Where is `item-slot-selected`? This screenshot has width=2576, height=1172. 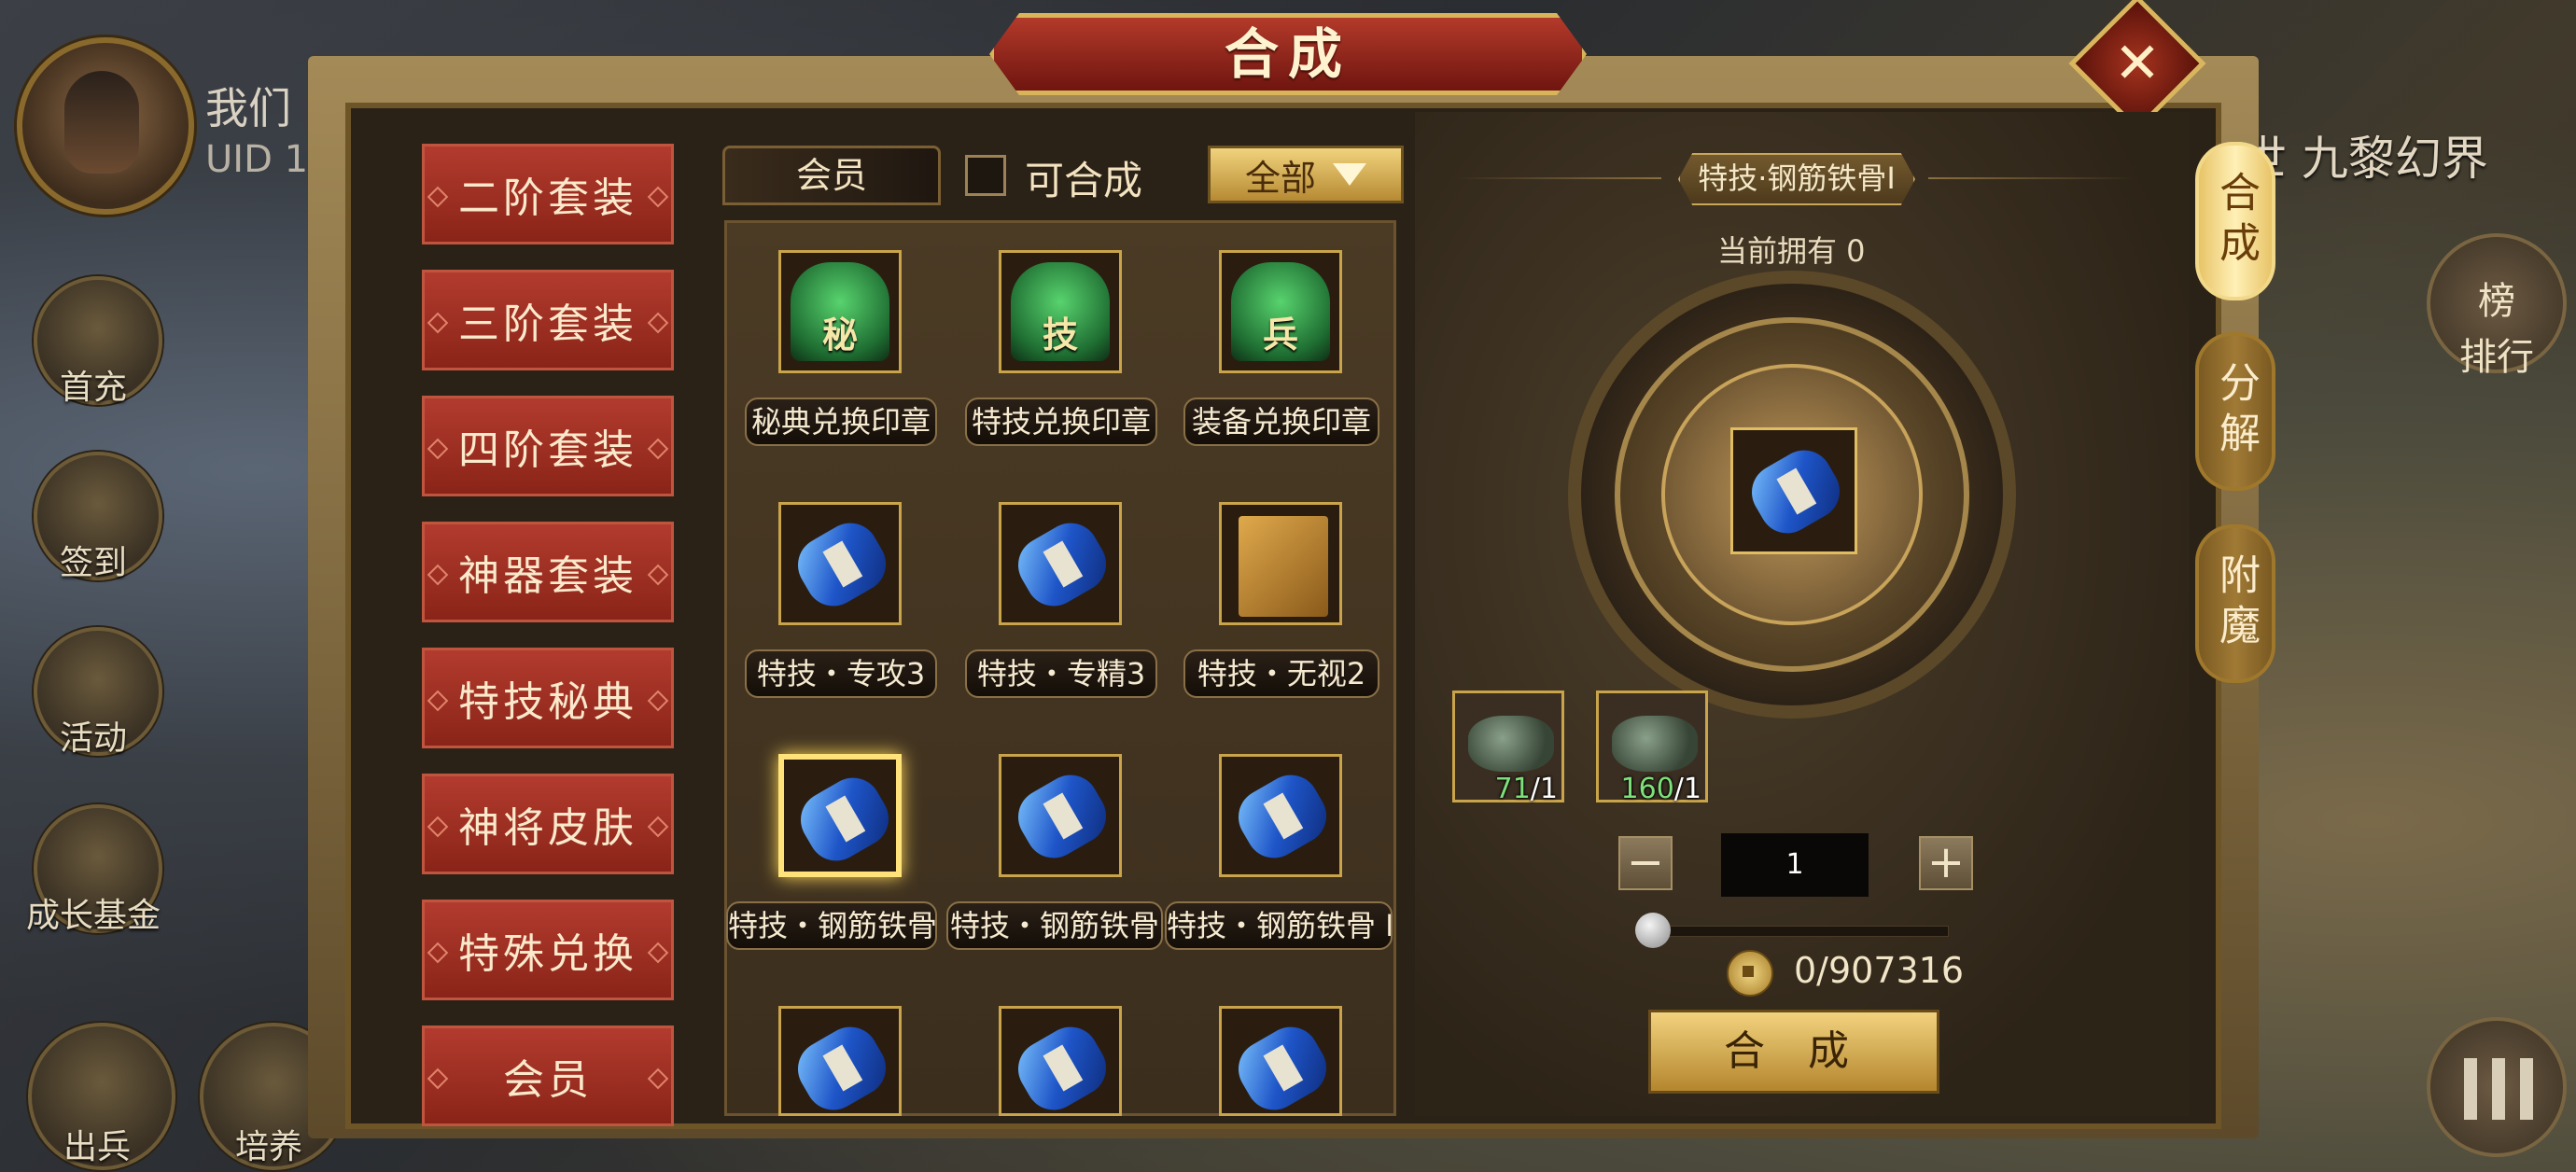
item-slot-selected is located at coordinates (840, 815).